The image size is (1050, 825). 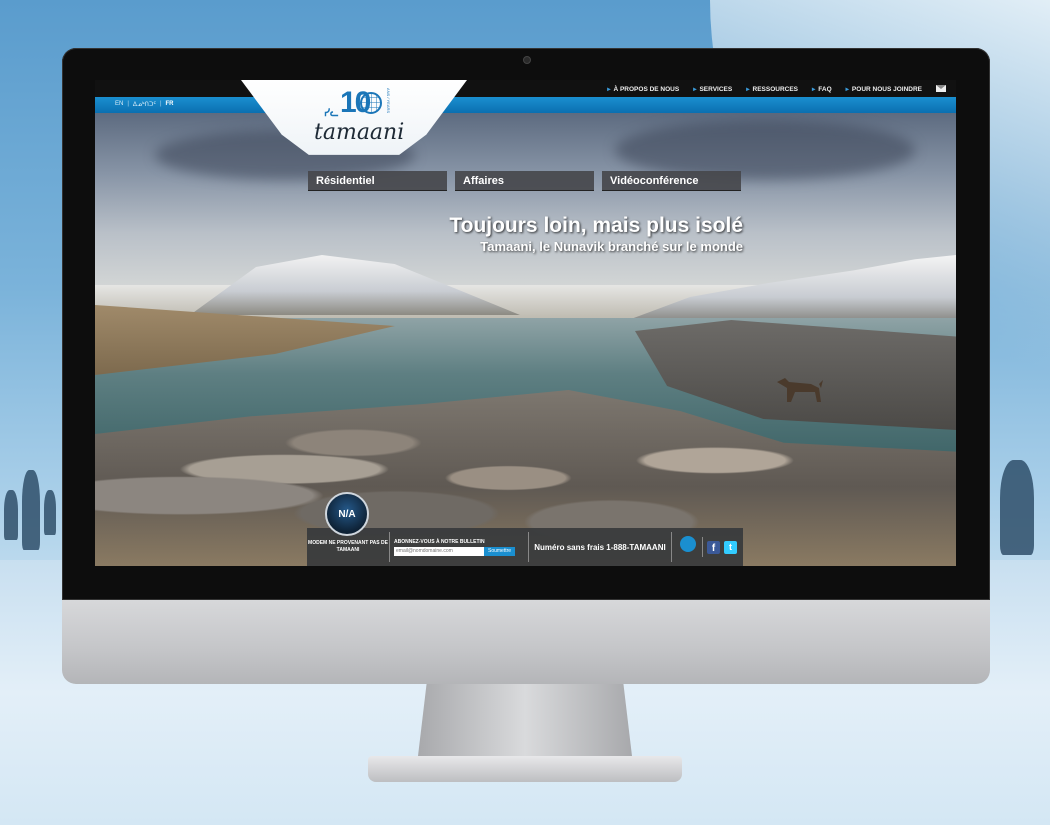 I want to click on monitor-stand, so click(x=525, y=720).